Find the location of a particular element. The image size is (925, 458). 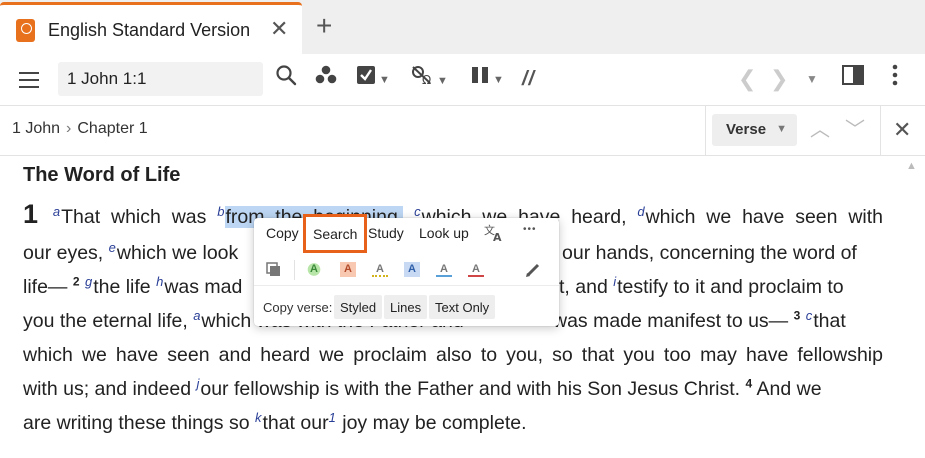

breadcrumb: 1 John › Chapter 1 is located at coordinates (80, 129).